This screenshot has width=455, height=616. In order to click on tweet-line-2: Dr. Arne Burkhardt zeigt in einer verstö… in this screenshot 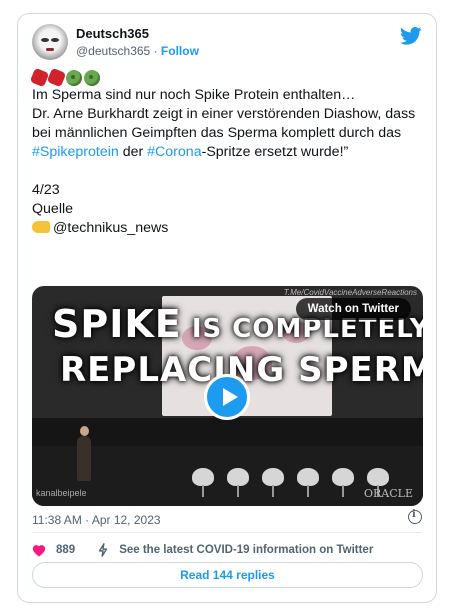, I will do `click(229, 133)`.